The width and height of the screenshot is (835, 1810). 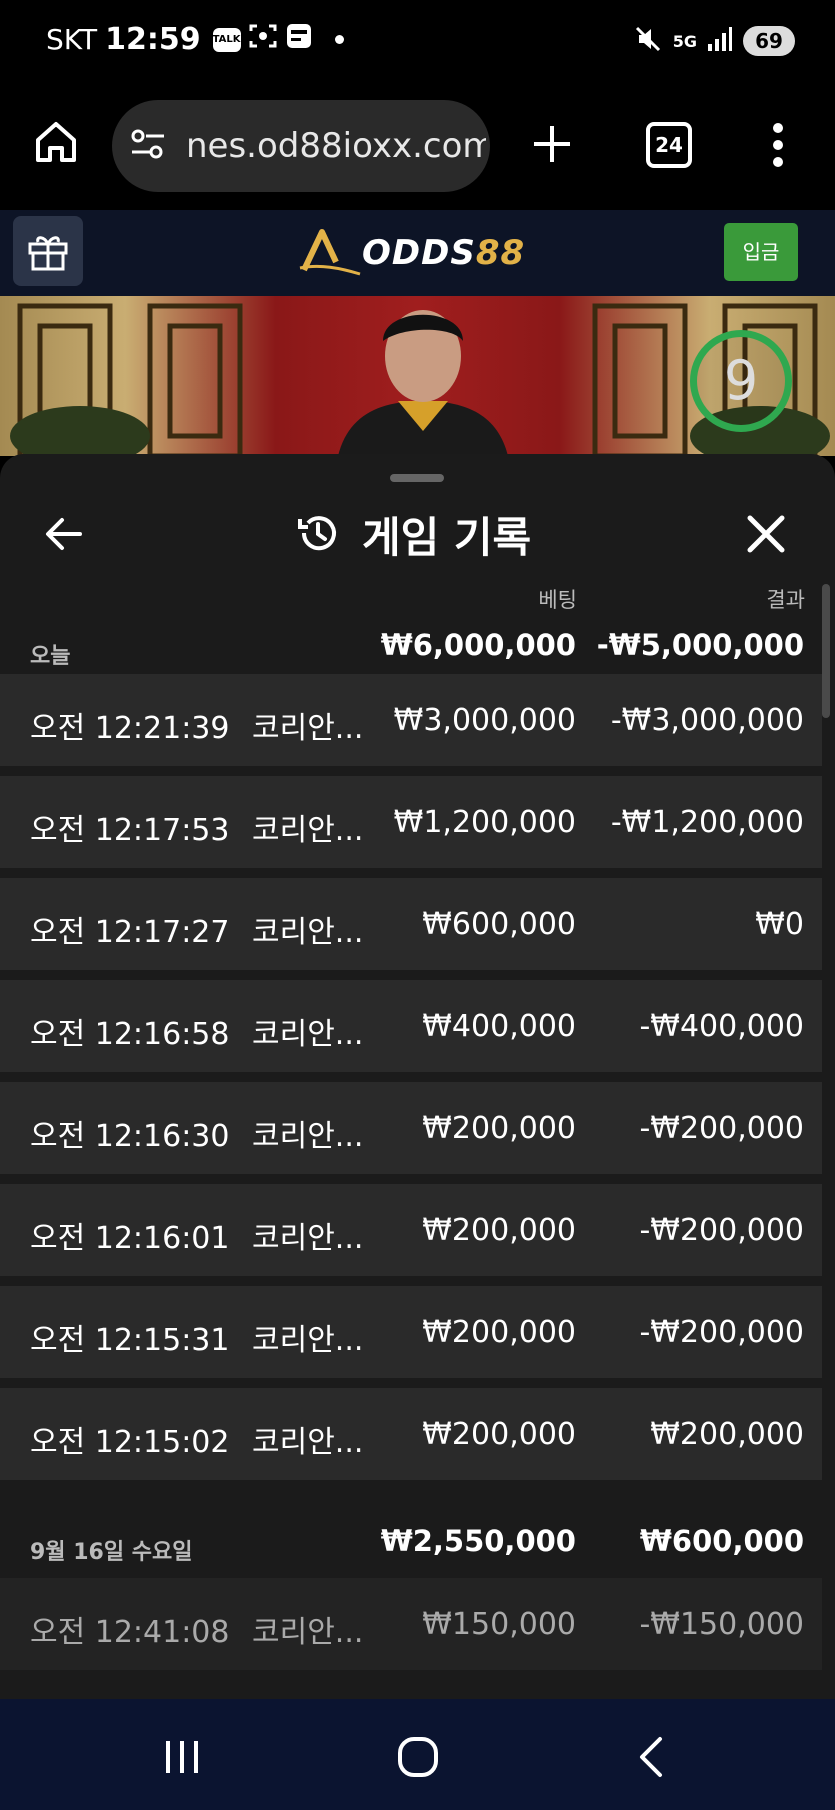 I want to click on new-tab-icon, so click(x=552, y=146).